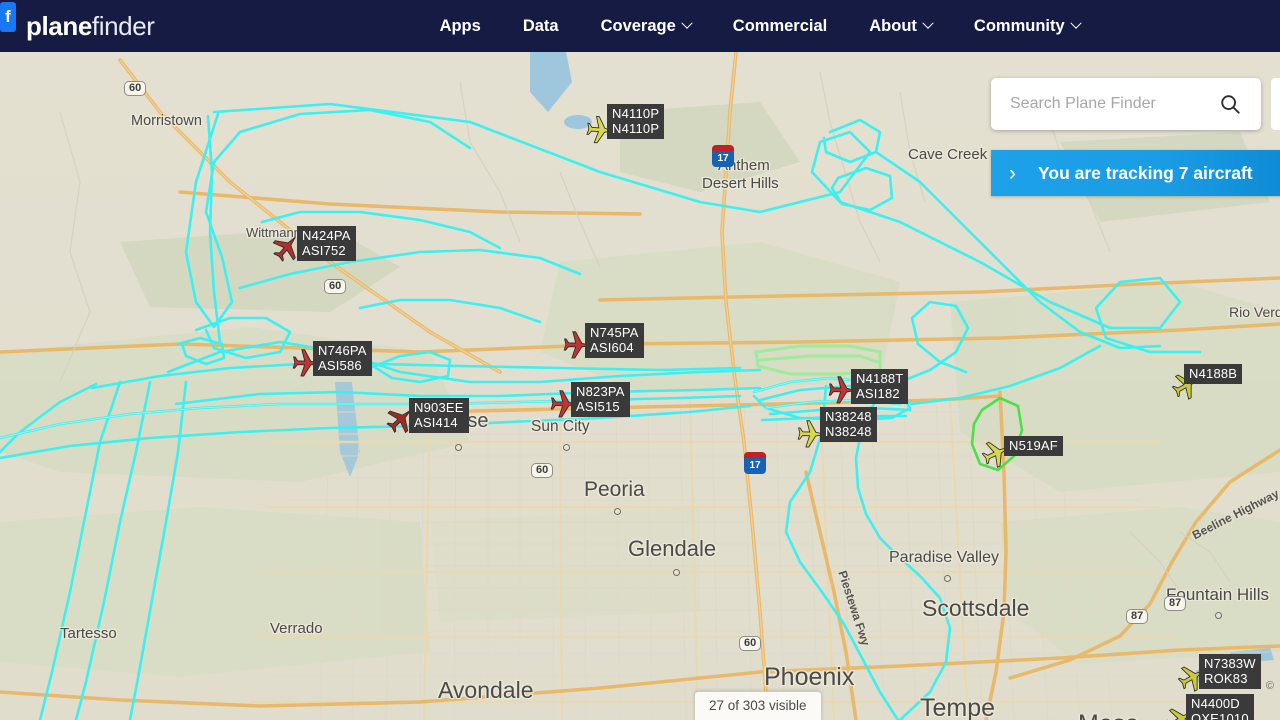 This screenshot has width=1280, height=720. What do you see at coordinates (342, 350) in the screenshot?
I see `aircraft-registration: N746PA` at bounding box center [342, 350].